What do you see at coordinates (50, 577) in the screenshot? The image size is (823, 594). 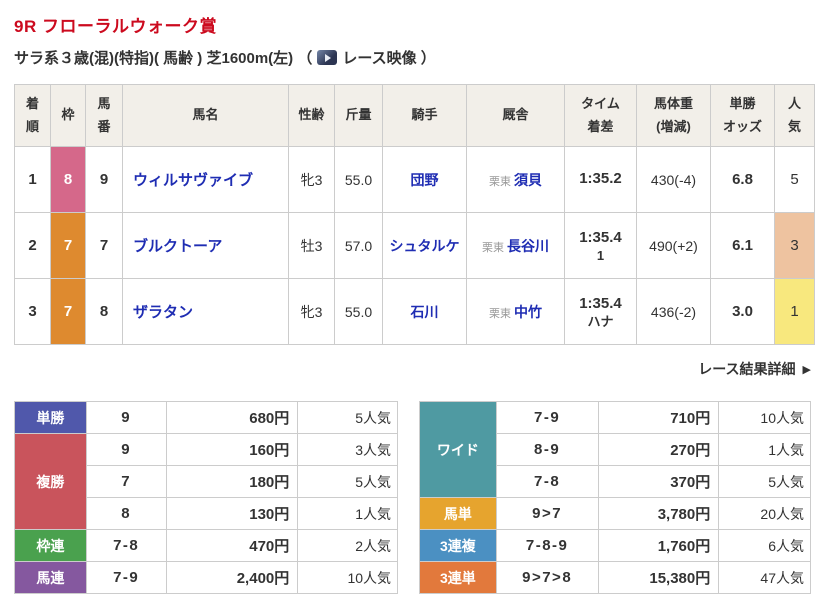 I see `bet-type-label: 馬連` at bounding box center [50, 577].